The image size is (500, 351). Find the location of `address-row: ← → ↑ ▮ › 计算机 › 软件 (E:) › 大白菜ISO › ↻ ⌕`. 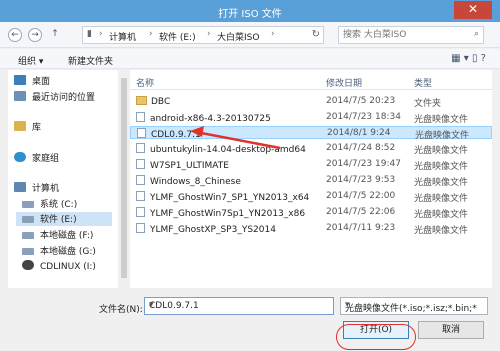

address-row: ← → ↑ ▮ › 计算机 › 软件 (E:) › 大白菜ISO › ↻ ⌕ is located at coordinates (250, 35).